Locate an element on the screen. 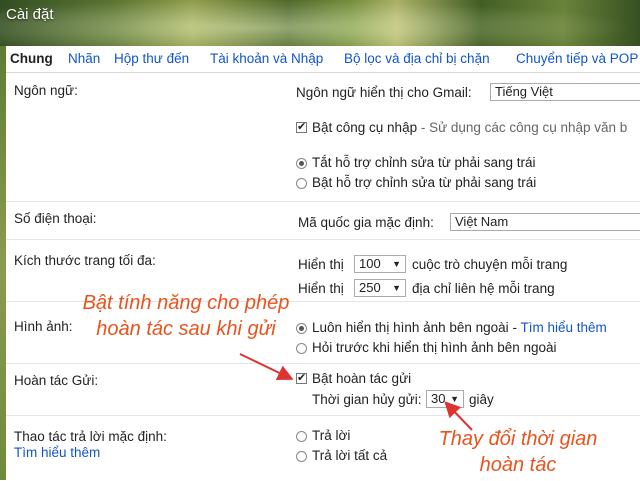  annotation-enable-line1: Bật tính năng cho phép is located at coordinates (186, 303).